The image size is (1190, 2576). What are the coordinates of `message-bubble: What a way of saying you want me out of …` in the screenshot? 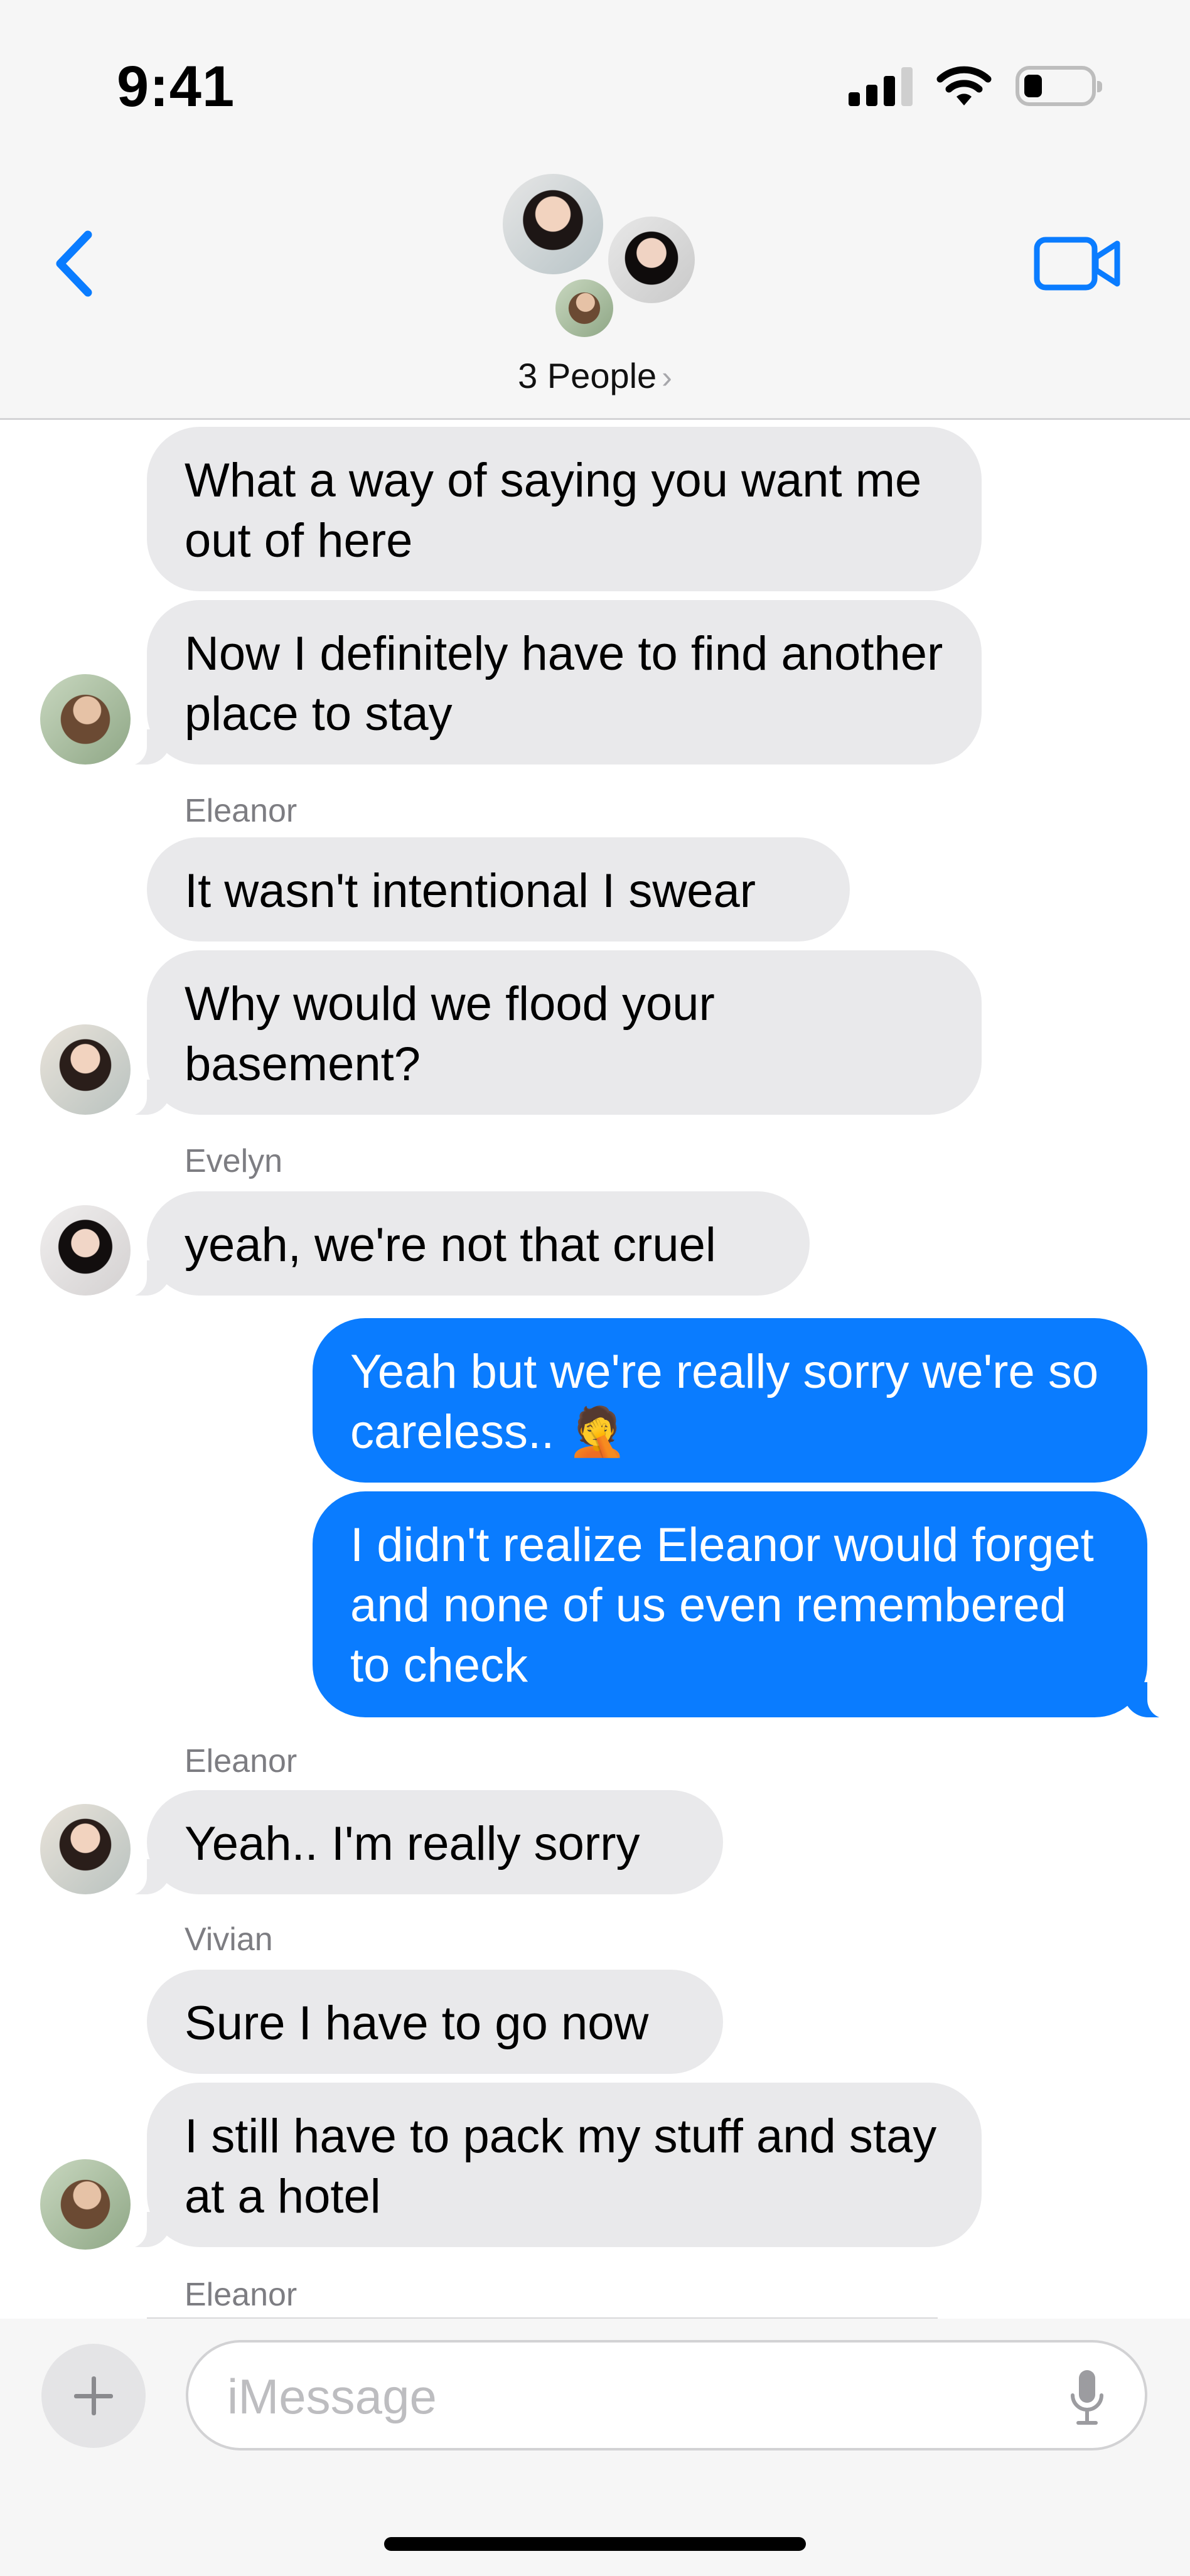 It's located at (564, 509).